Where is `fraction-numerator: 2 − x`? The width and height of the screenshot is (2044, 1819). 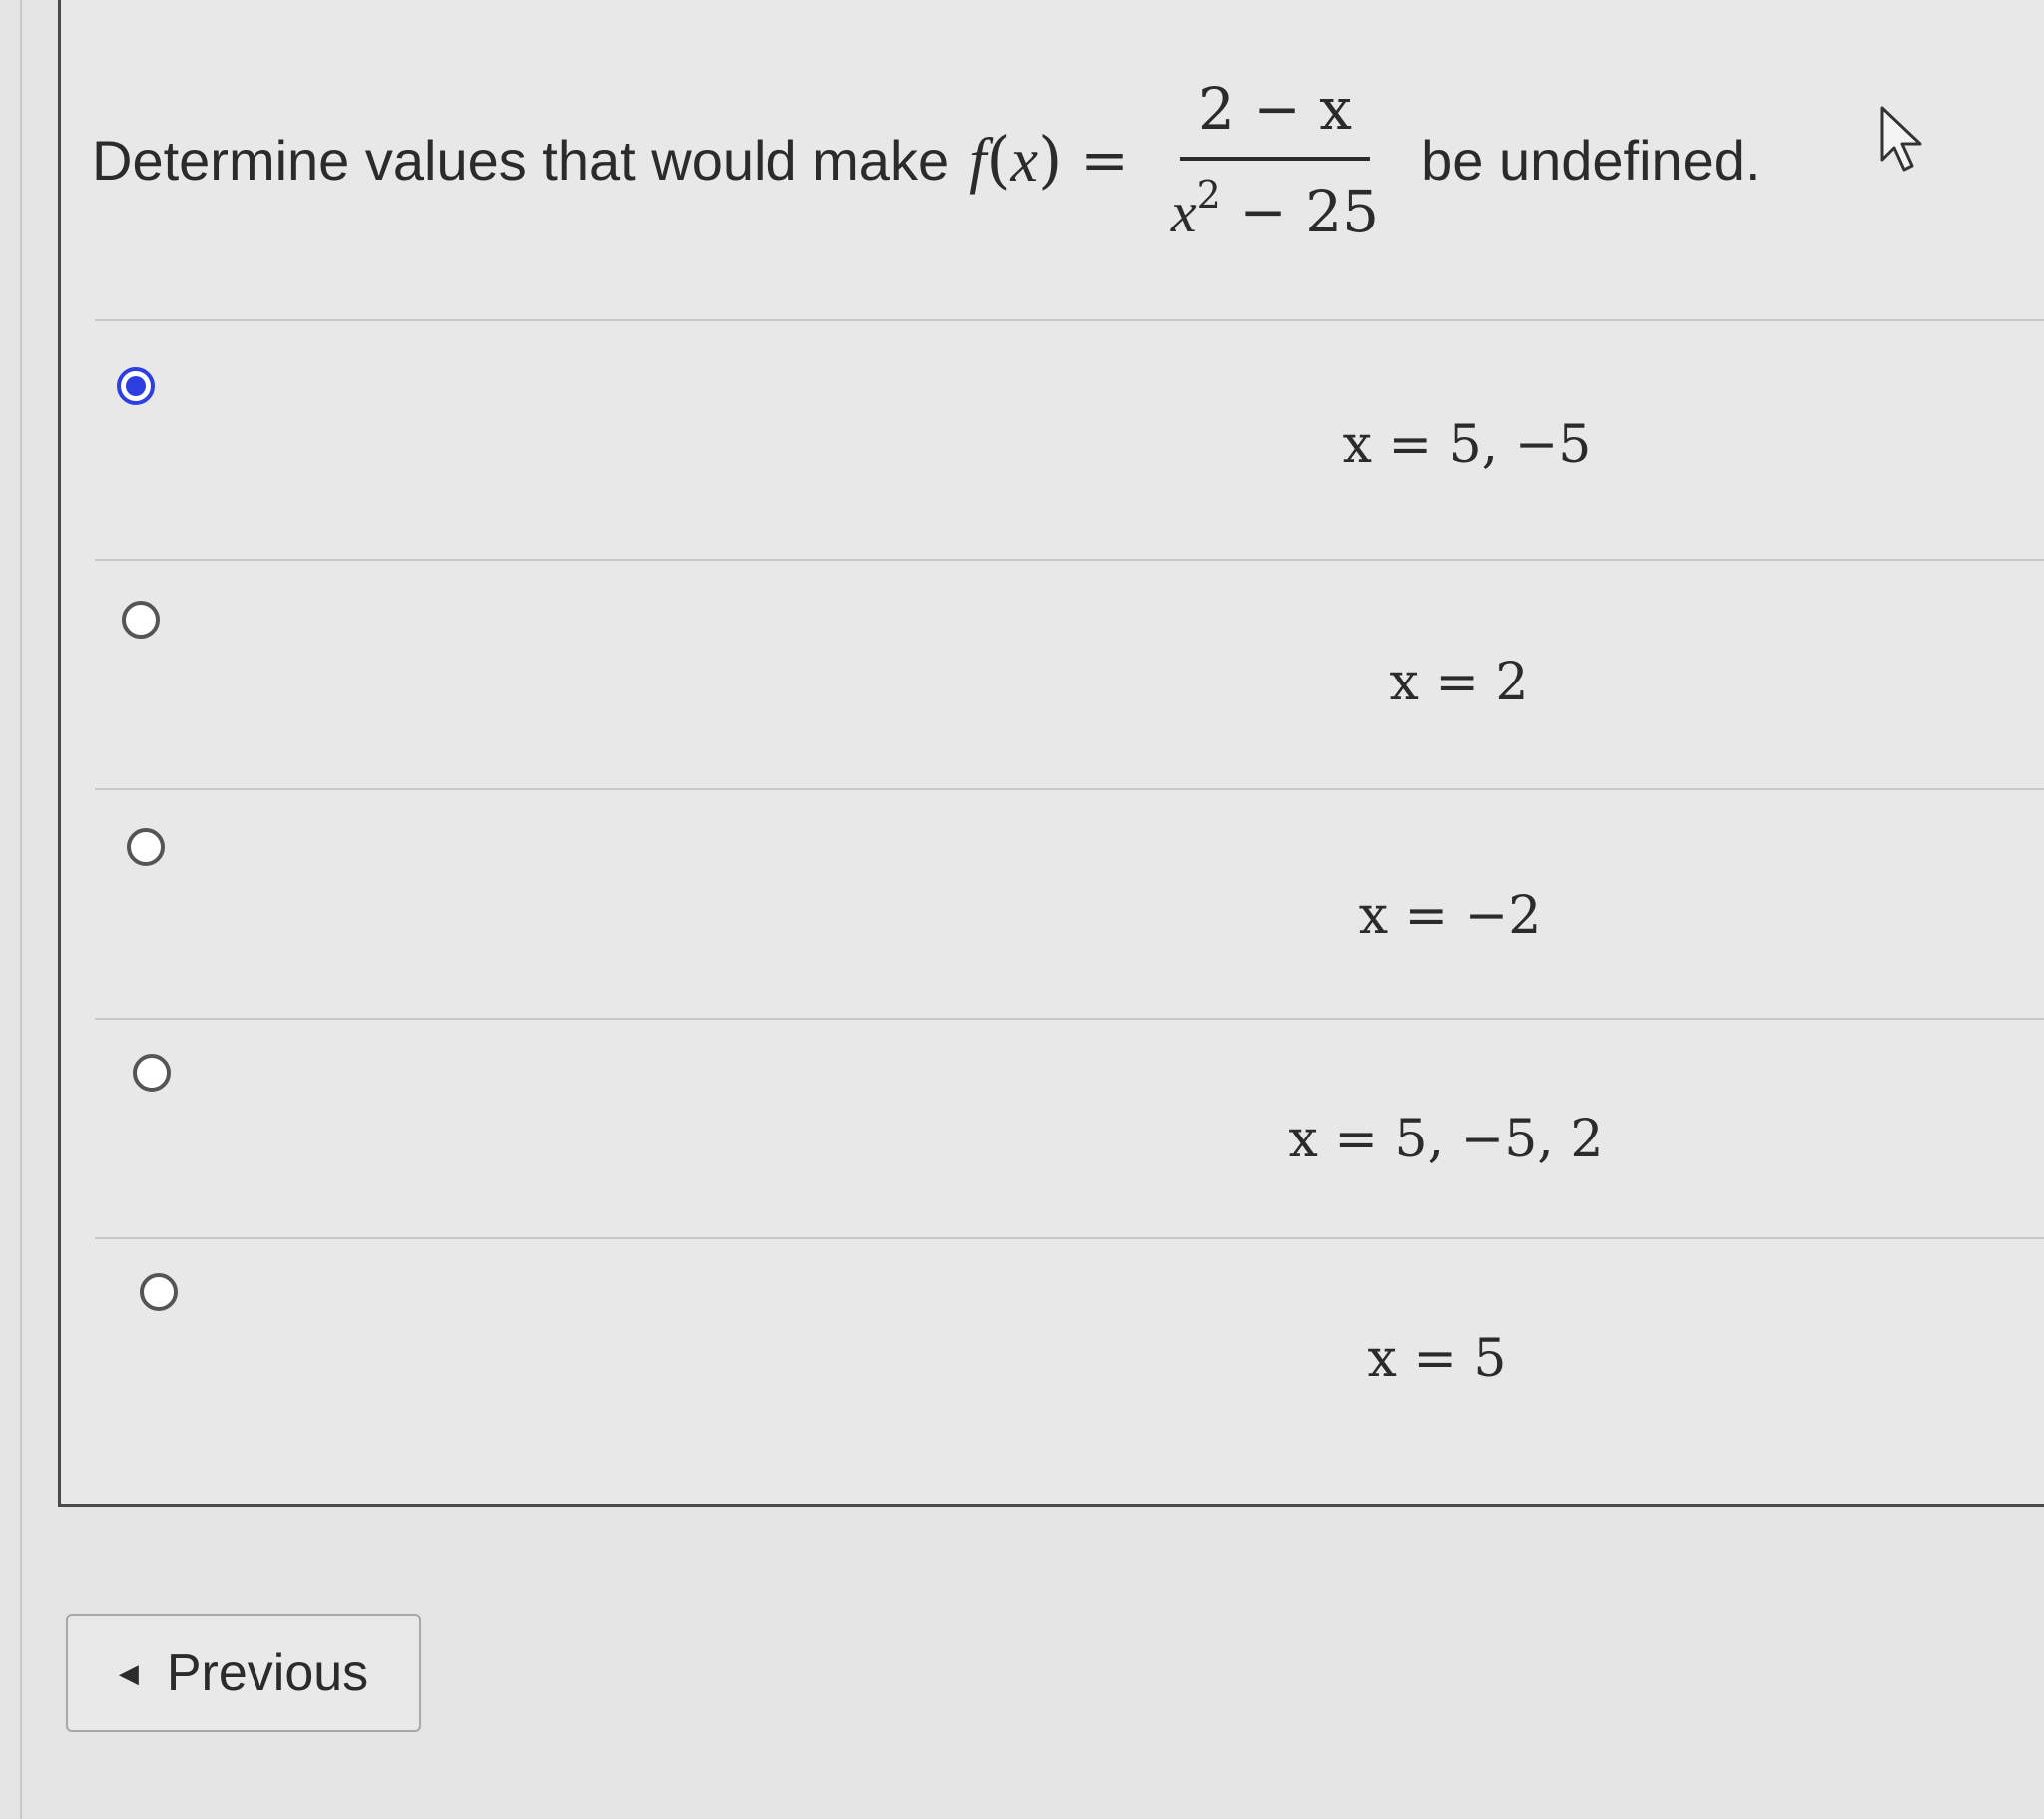 fraction-numerator: 2 − x is located at coordinates (1275, 118).